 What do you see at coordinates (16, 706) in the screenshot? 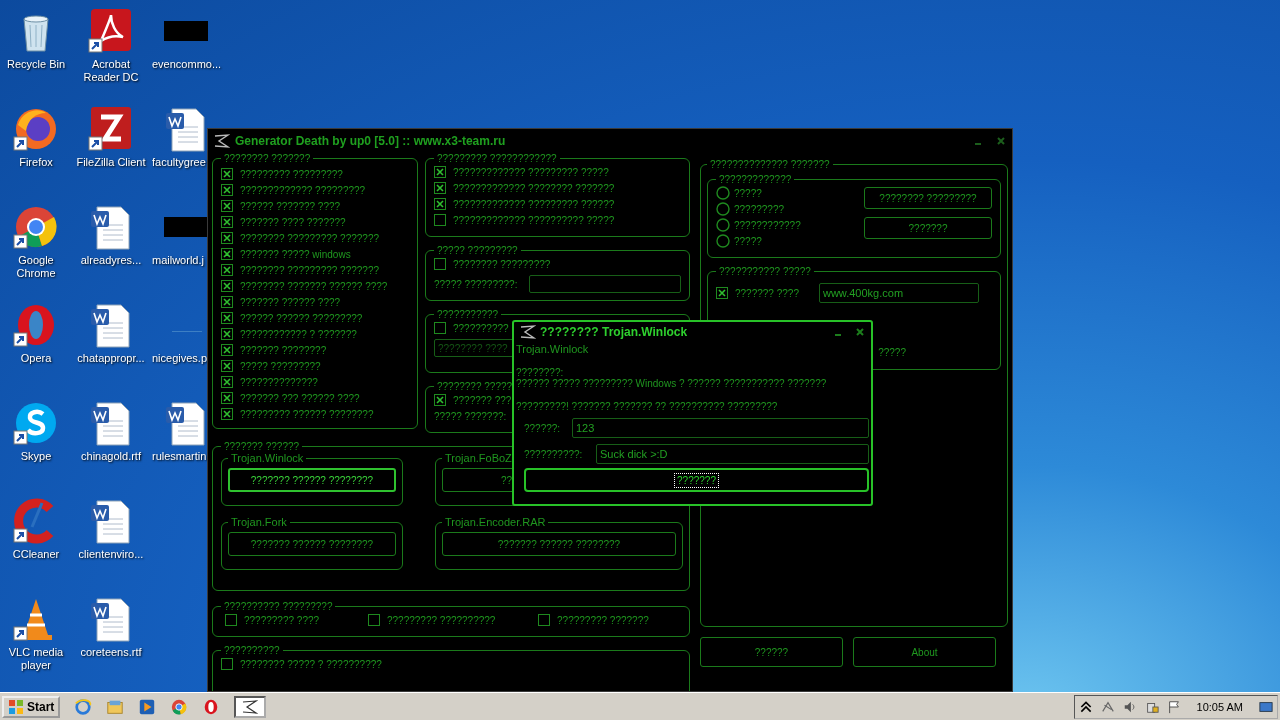
I see `start-icon` at bounding box center [16, 706].